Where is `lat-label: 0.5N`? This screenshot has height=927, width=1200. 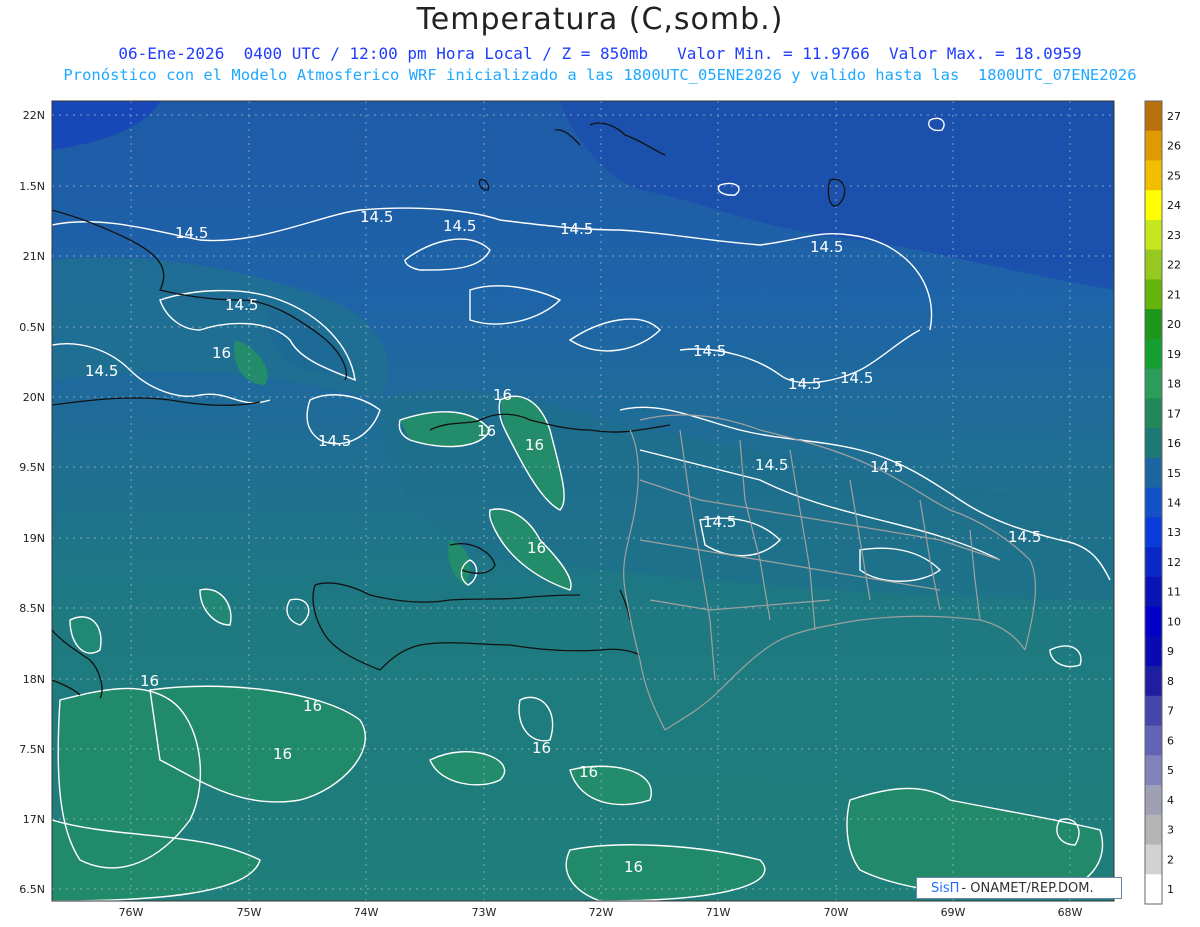
lat-label: 0.5N is located at coordinates (32, 327).